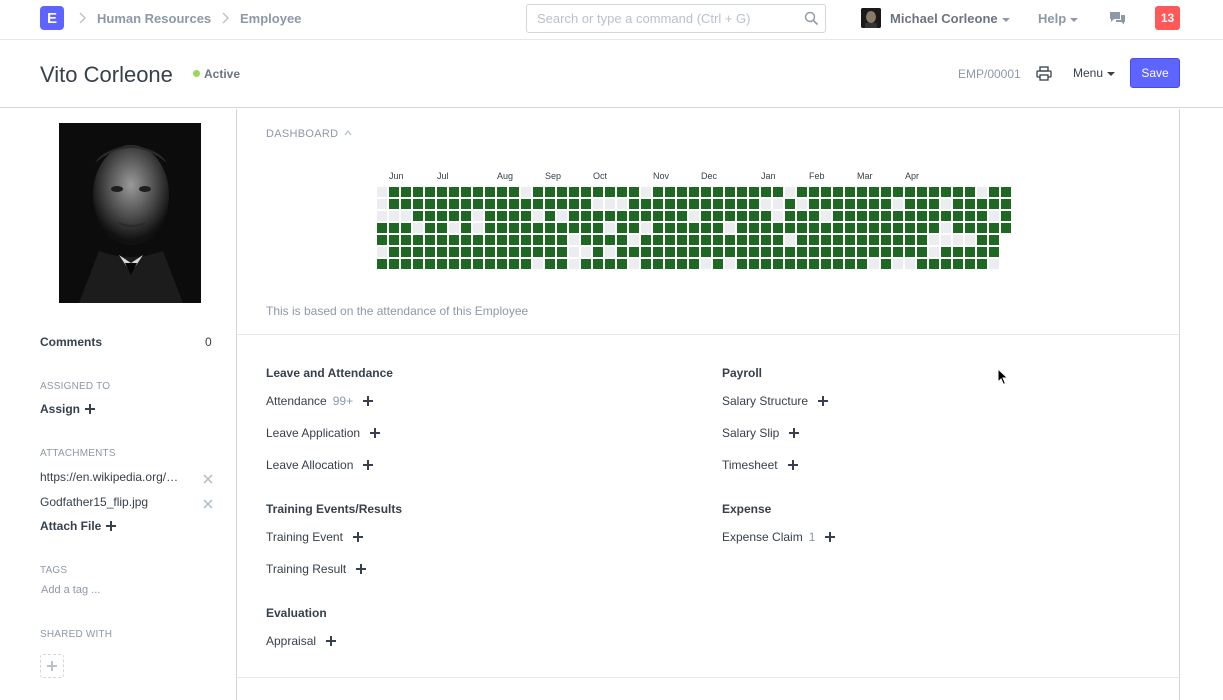  Describe the element at coordinates (52, 18) in the screenshot. I see `app-logo: E` at that location.